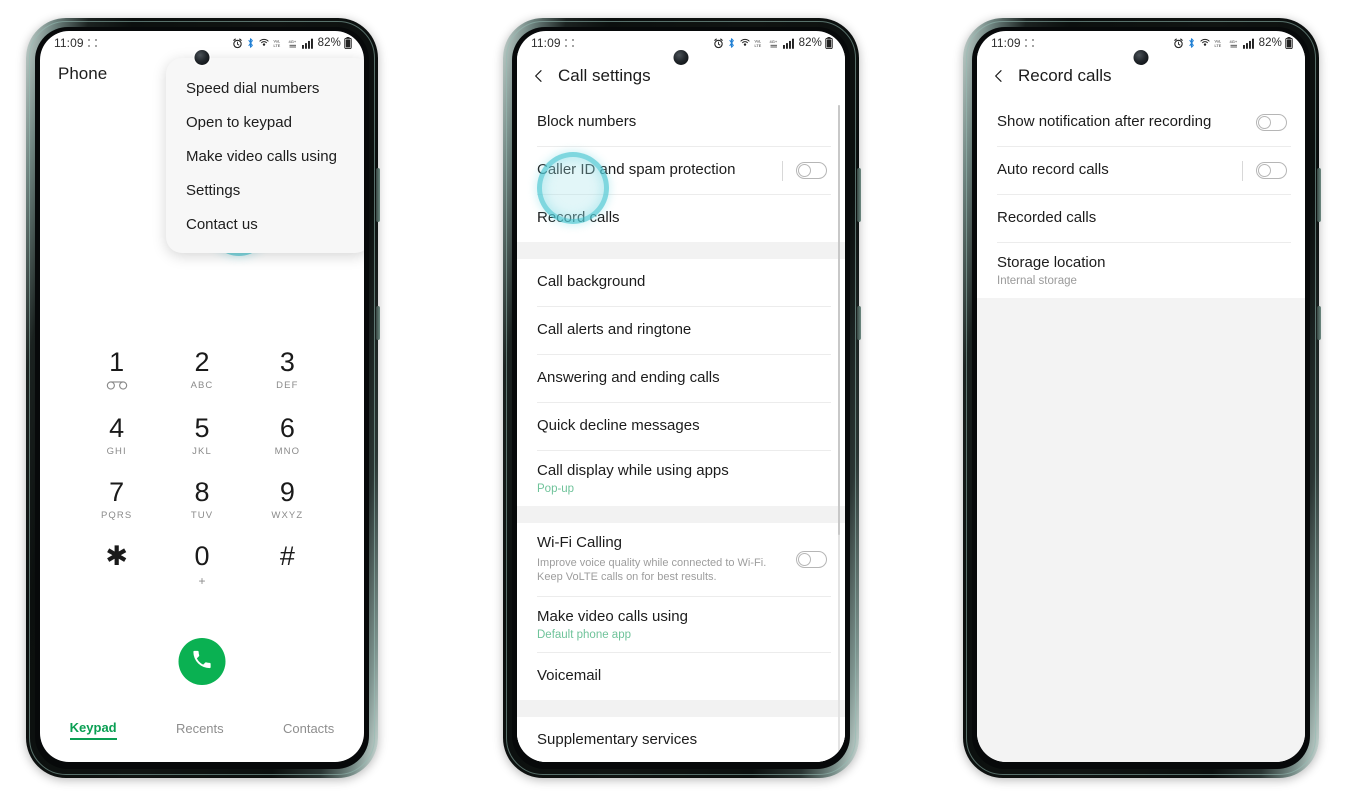  Describe the element at coordinates (1141, 270) in the screenshot. I see `row-storage-location: Storage location Internal storage` at that location.